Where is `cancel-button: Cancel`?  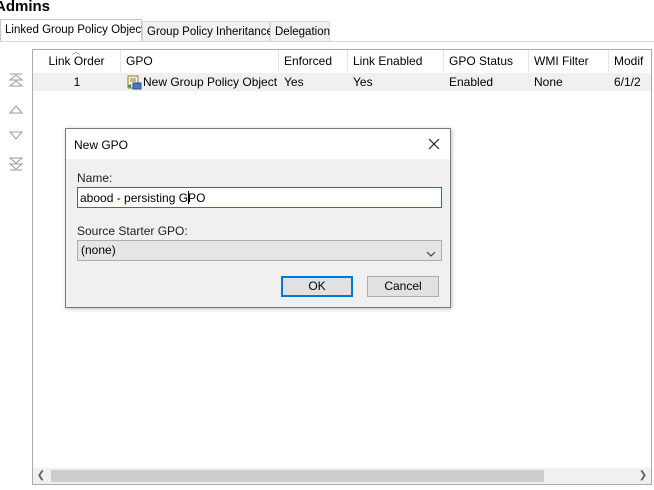
cancel-button: Cancel is located at coordinates (403, 286).